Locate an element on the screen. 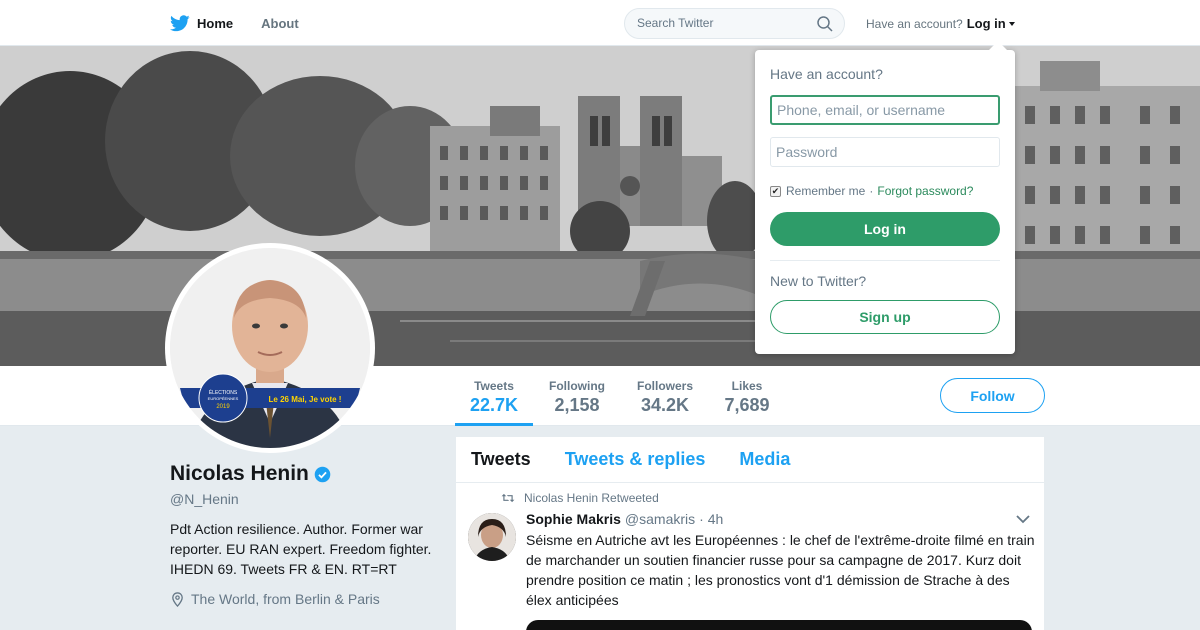 Image resolution: width=1200 pixels, height=630 pixels. have-account-text: Have an account? is located at coordinates (914, 23).